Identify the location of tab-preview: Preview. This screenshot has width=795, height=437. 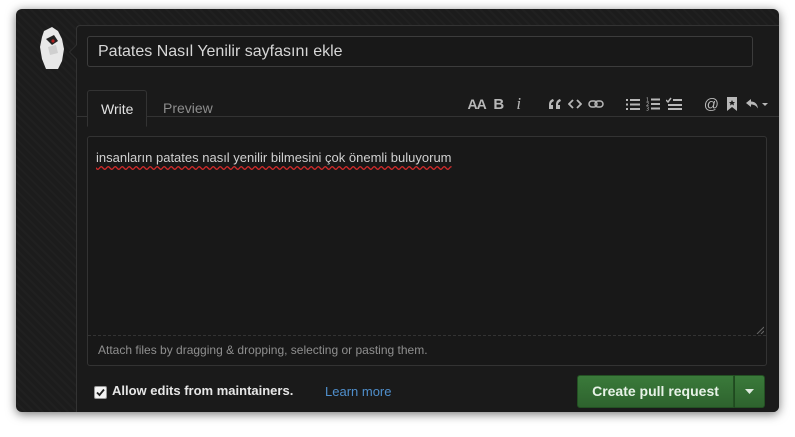
(188, 108).